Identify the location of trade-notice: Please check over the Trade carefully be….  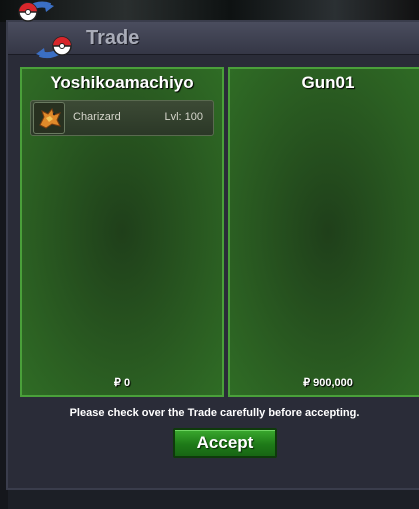
(214, 413).